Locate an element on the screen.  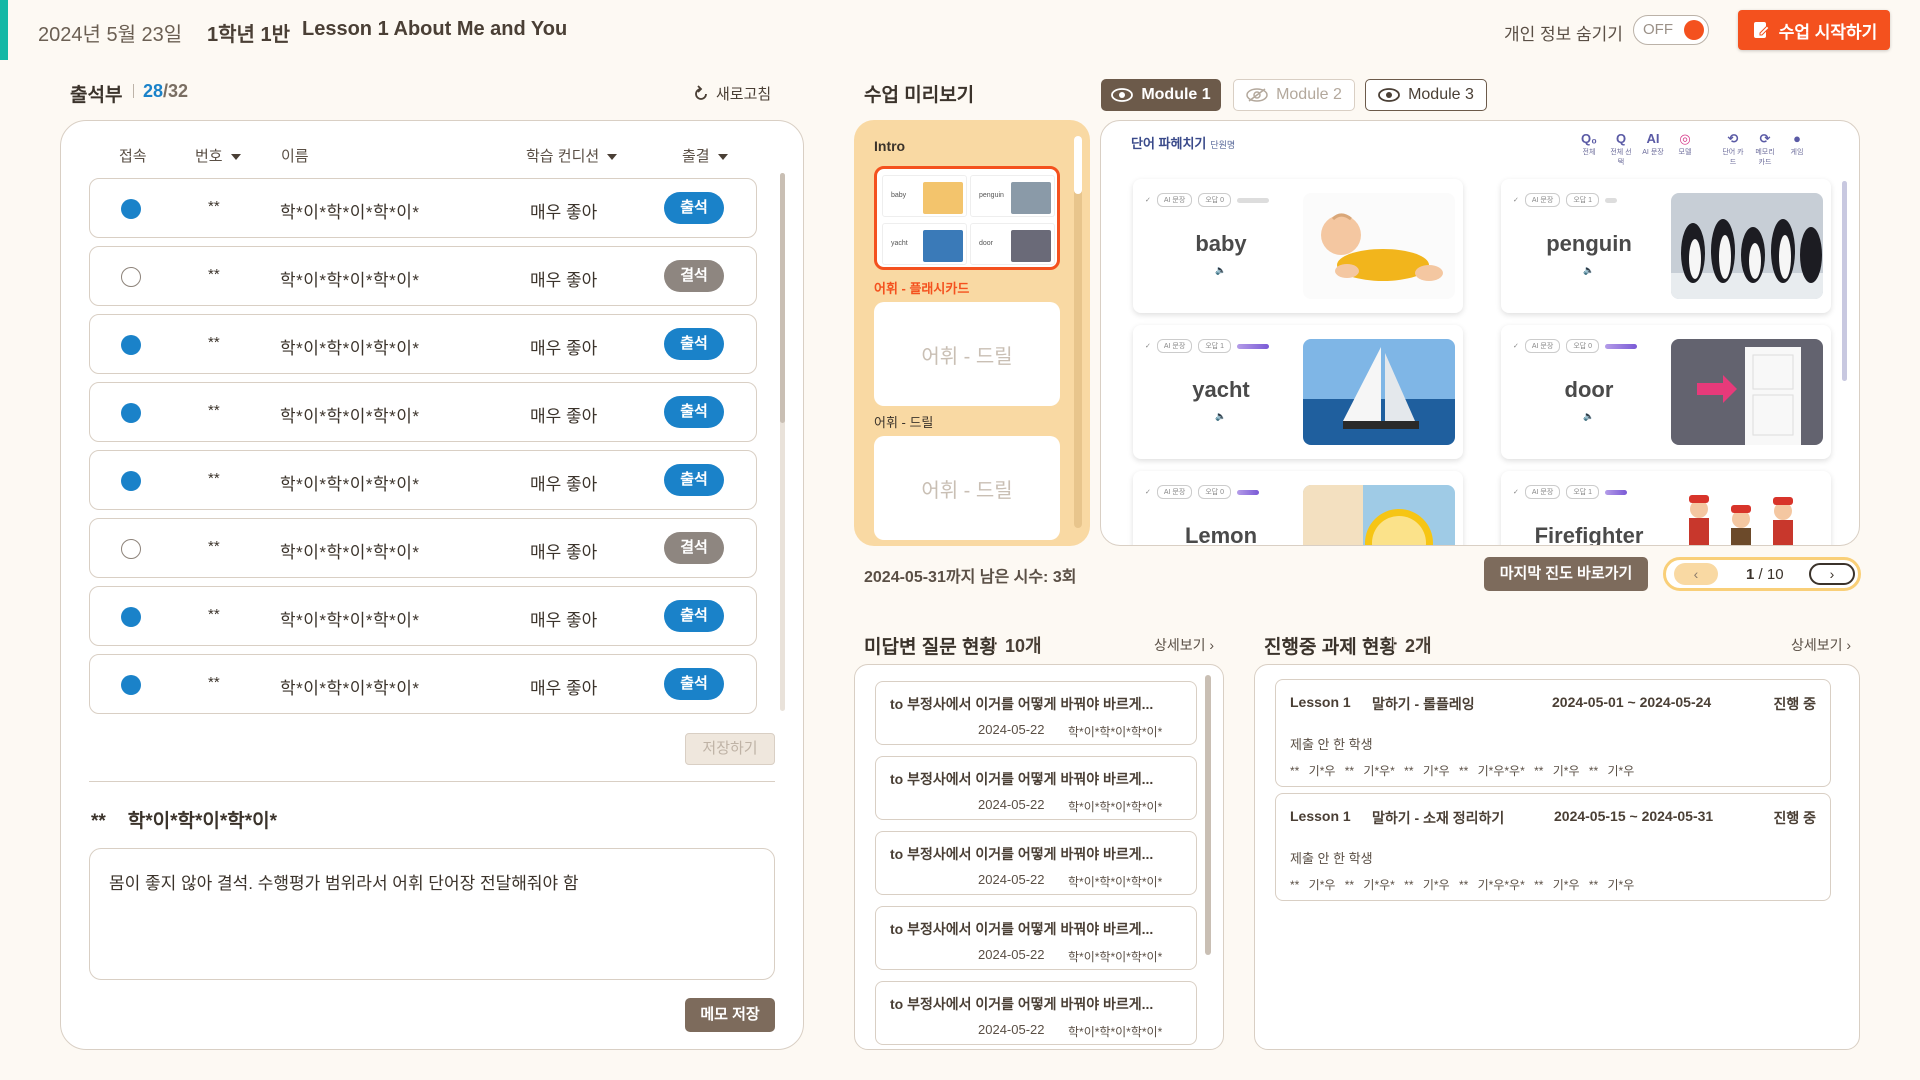
lesson-list-scrollbar is located at coordinates (1078, 332).